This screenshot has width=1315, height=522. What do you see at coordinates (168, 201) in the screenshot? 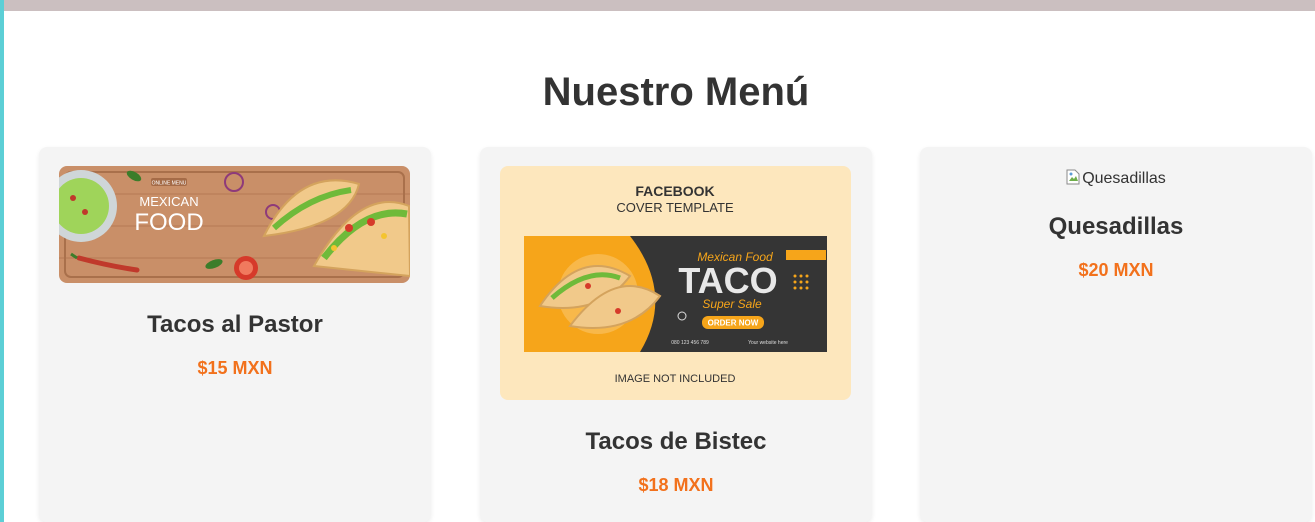
I see `banner-headline-1: MEXICAN` at bounding box center [168, 201].